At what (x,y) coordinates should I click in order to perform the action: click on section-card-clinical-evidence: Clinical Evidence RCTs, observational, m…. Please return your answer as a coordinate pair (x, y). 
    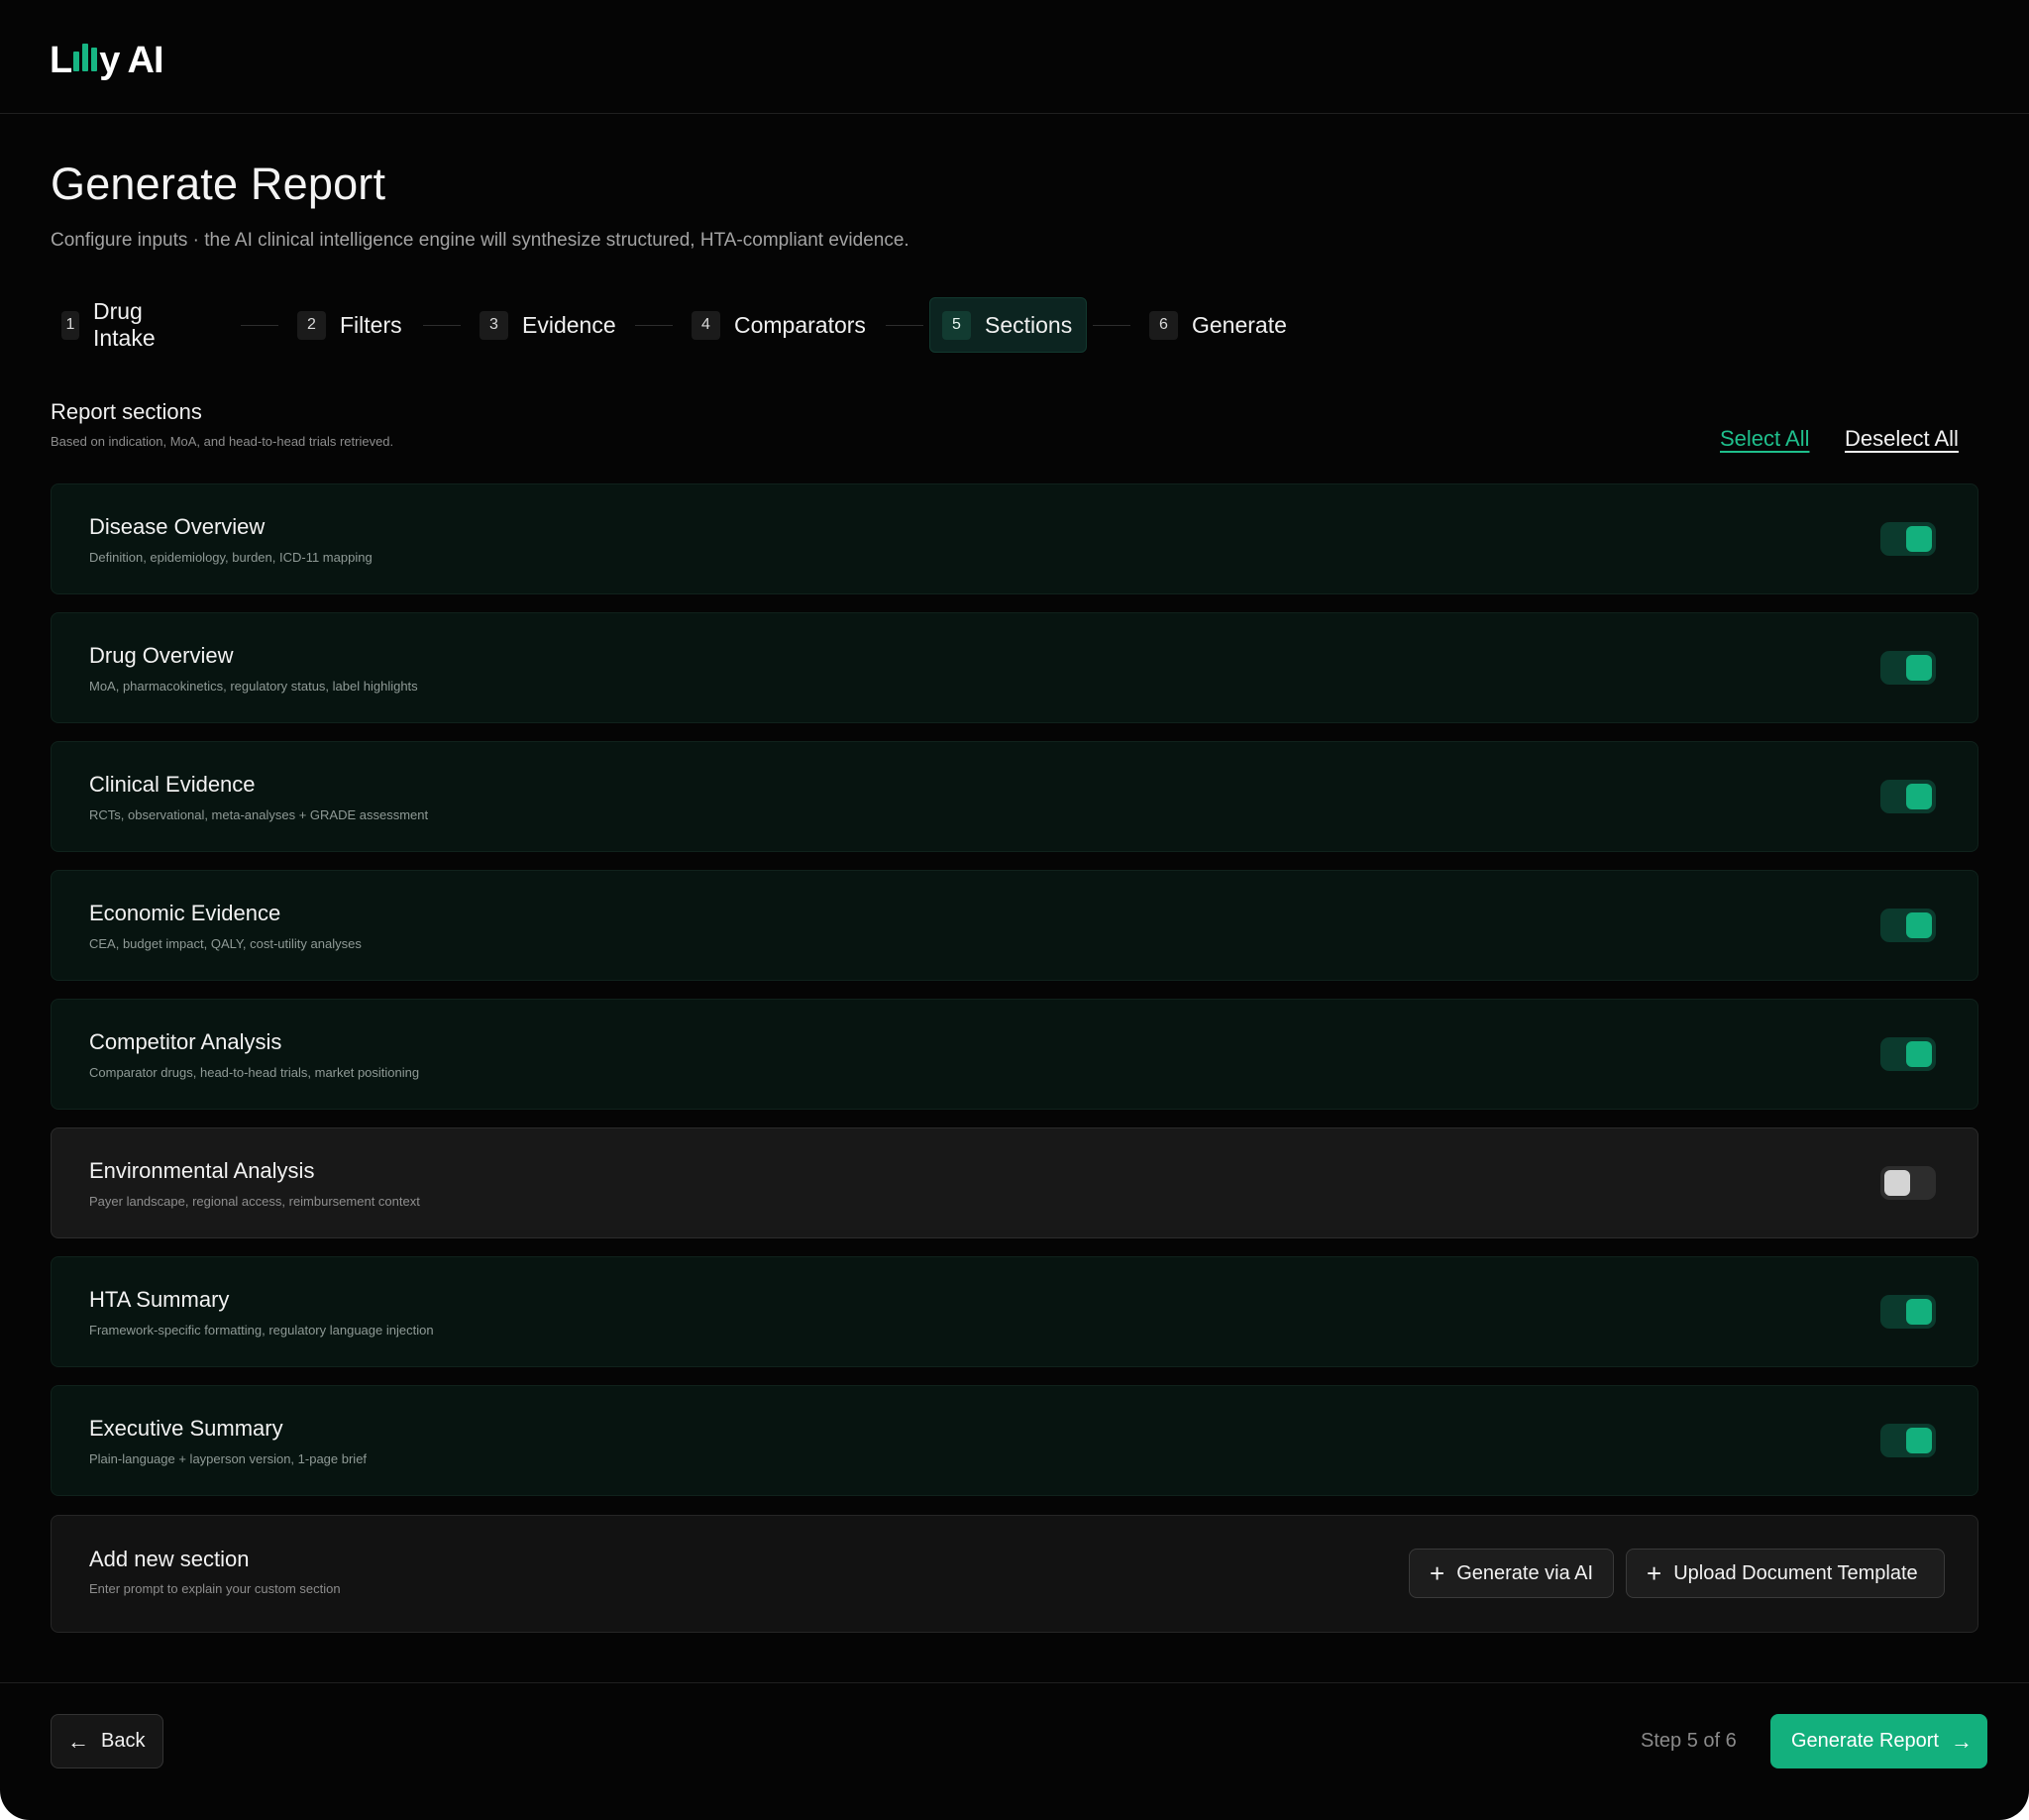
    Looking at the image, I should click on (1014, 796).